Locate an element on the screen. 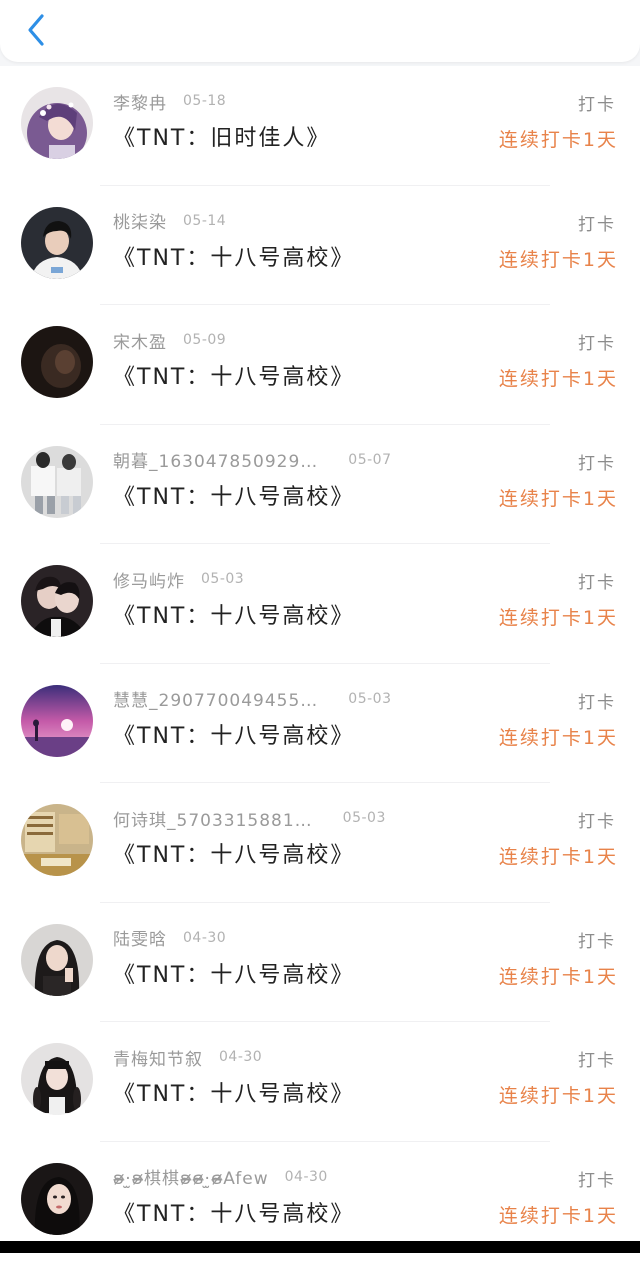 The width and height of the screenshot is (640, 1261). purple-sunset-avatar is located at coordinates (57, 721).